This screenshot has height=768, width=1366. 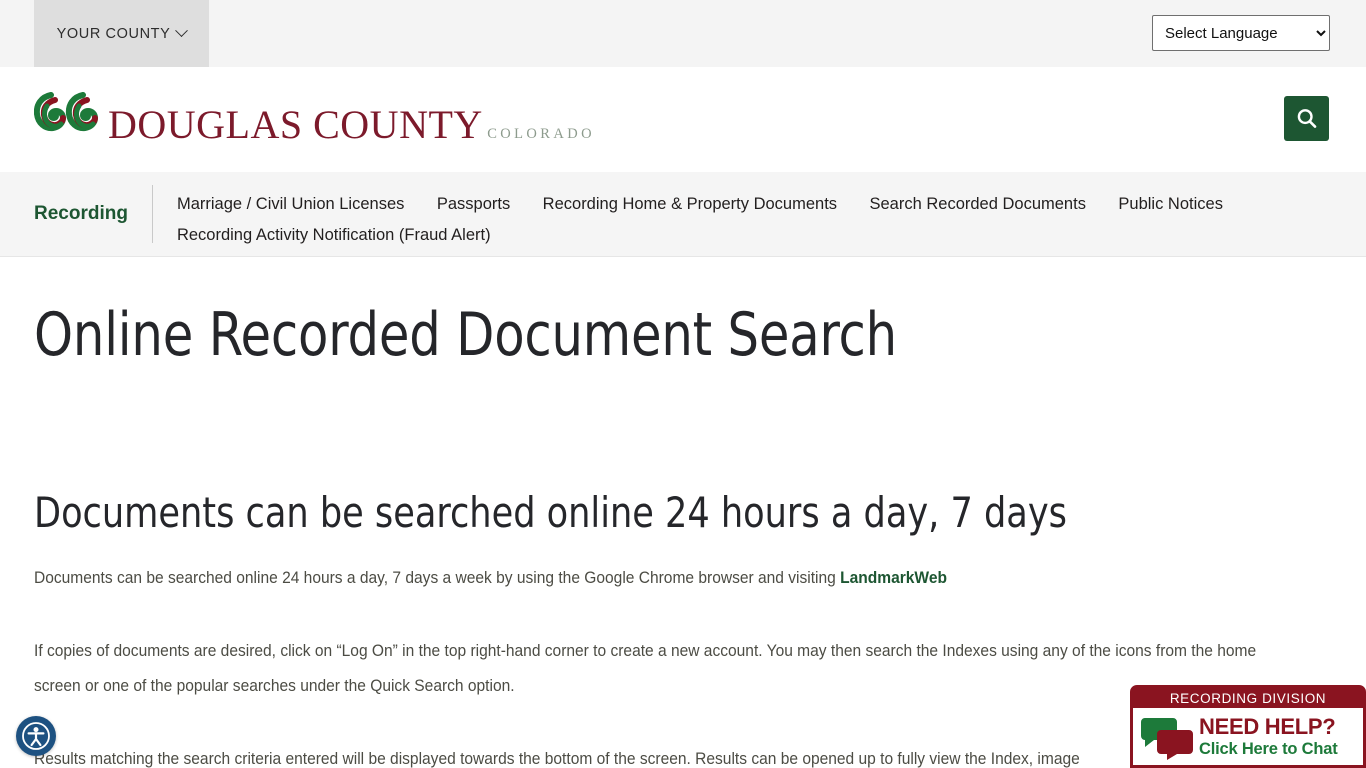 I want to click on page-title: Online Recorded Document Search, so click(x=465, y=335).